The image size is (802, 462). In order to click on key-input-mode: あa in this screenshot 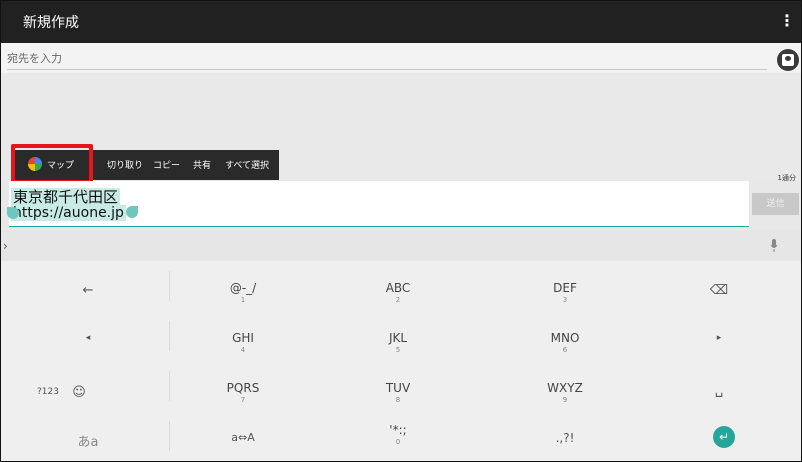, I will do `click(88, 438)`.